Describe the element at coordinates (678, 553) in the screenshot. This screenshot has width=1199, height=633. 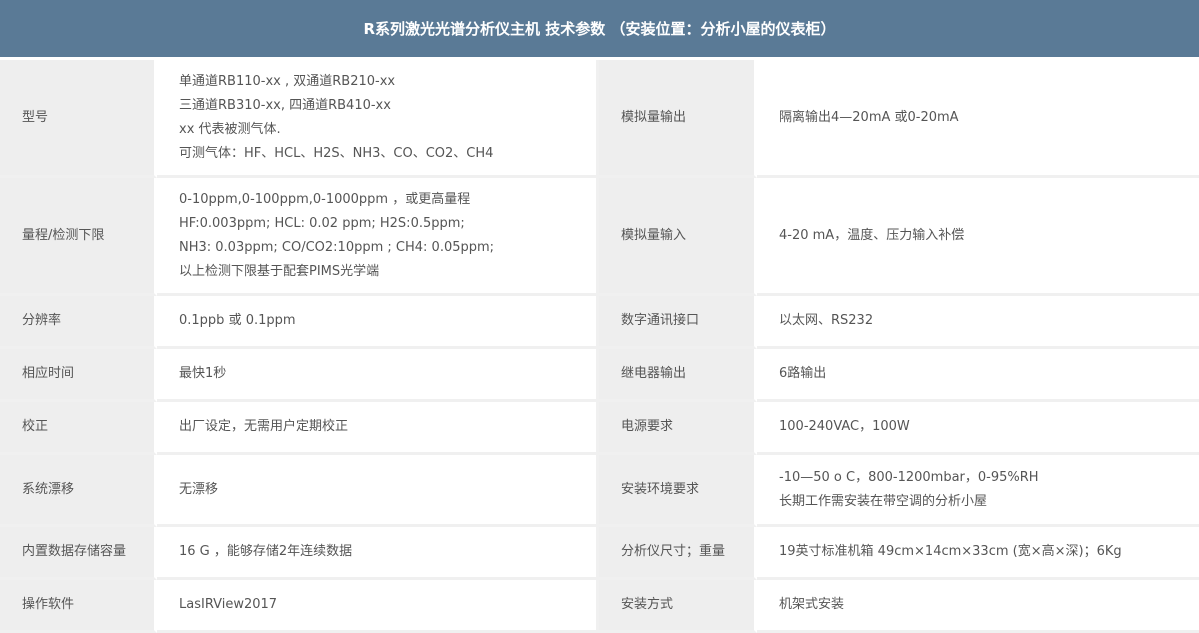
I see `param-label: 分析仪尺寸；重量` at that location.